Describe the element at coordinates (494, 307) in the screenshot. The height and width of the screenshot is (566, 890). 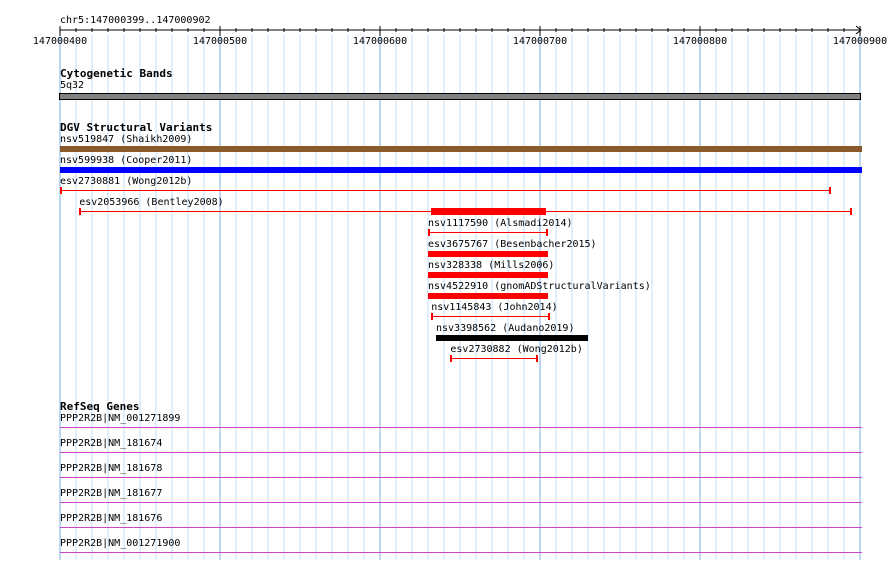
I see `variant-label: nsv1145843 (John2014)` at that location.